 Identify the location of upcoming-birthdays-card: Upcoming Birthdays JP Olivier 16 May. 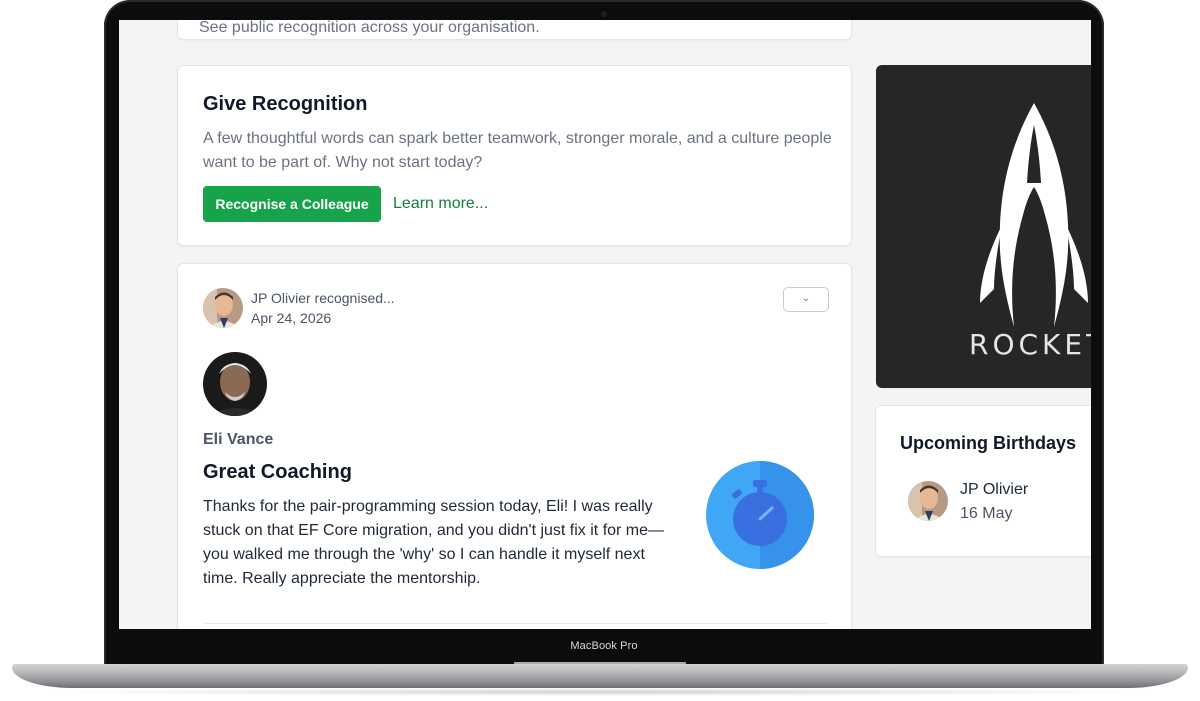
(983, 481).